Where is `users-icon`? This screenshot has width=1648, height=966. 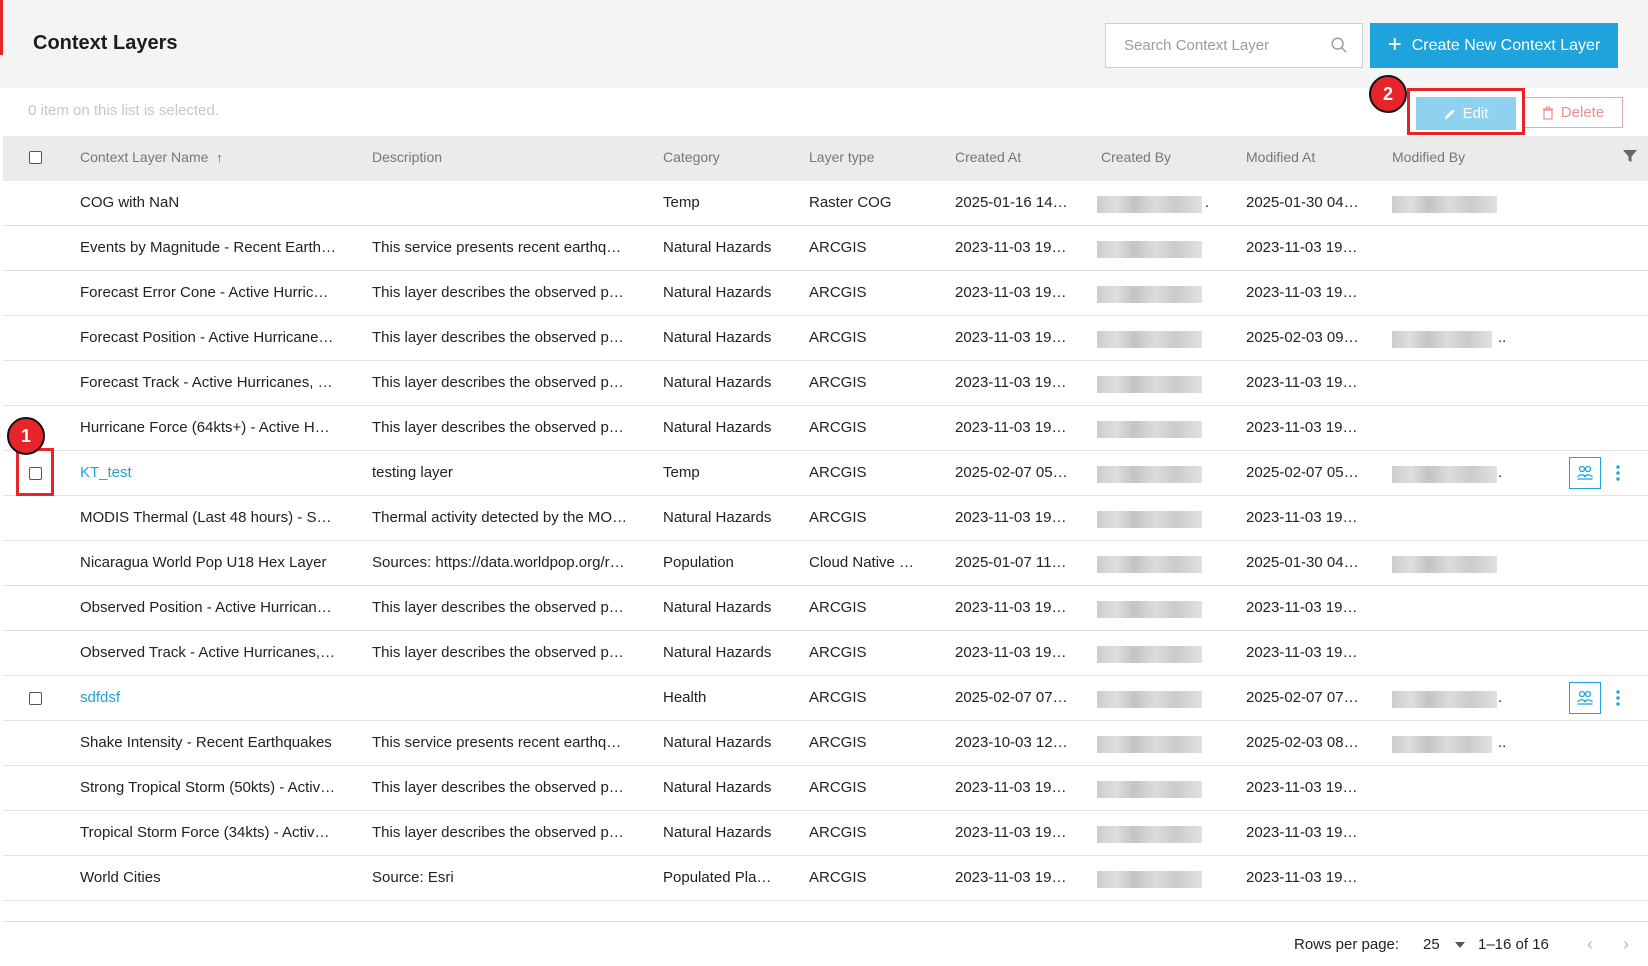
users-icon is located at coordinates (1585, 697).